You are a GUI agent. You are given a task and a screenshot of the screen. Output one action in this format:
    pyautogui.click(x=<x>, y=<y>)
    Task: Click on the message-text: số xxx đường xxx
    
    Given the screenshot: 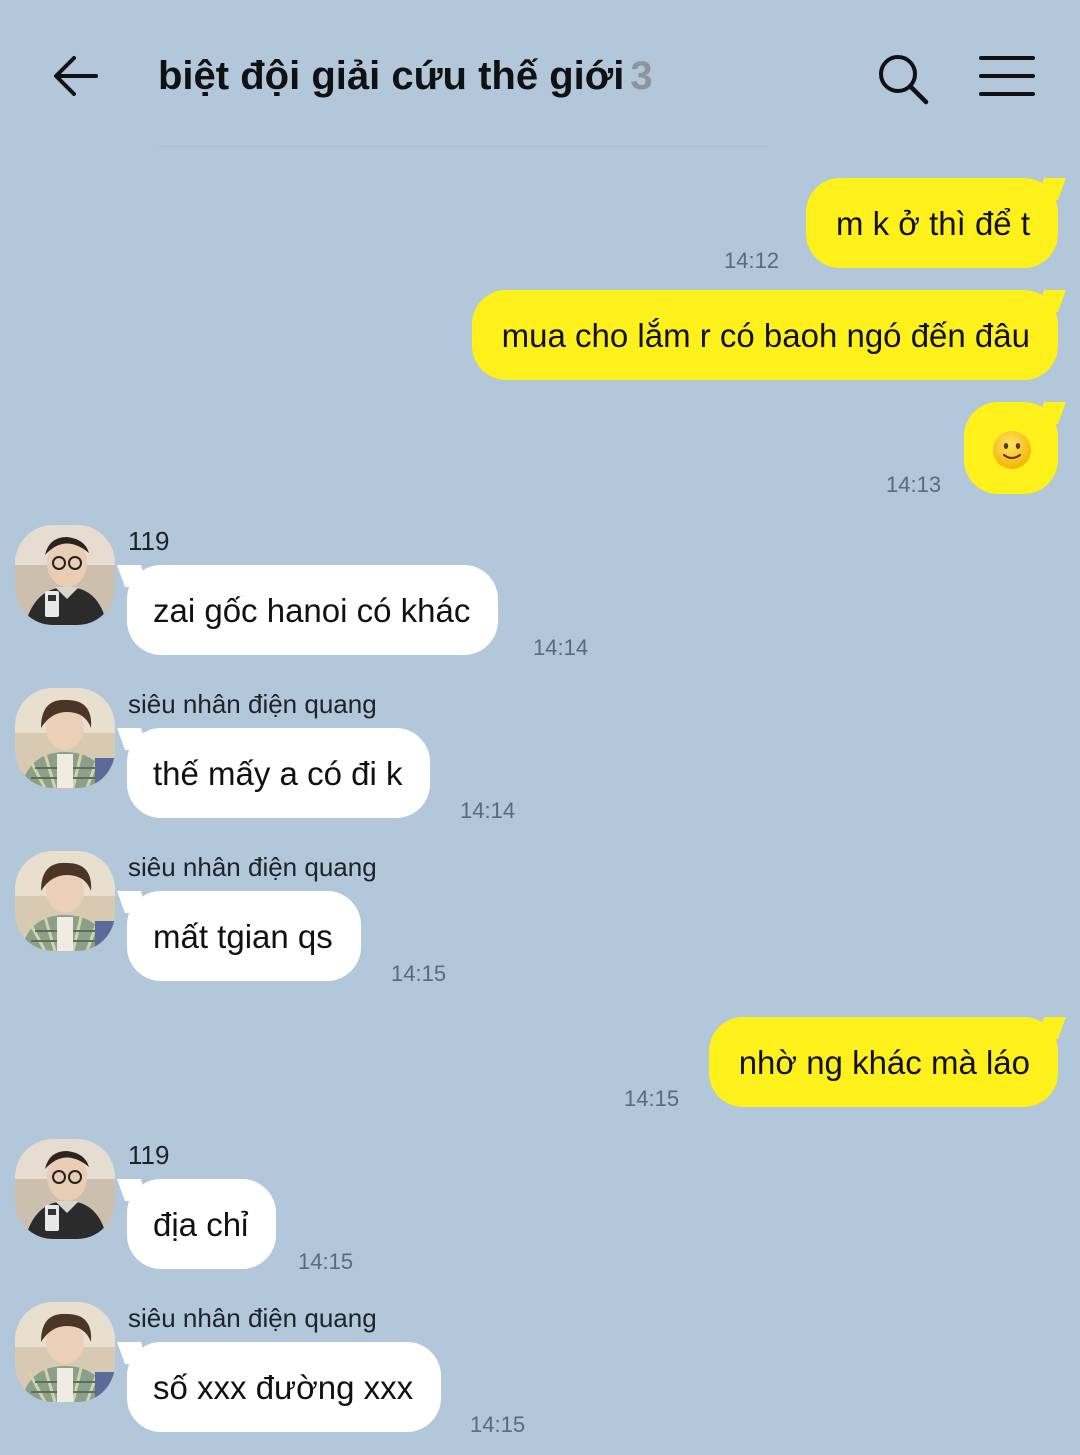 What is the action you would take?
    pyautogui.click(x=283, y=1387)
    